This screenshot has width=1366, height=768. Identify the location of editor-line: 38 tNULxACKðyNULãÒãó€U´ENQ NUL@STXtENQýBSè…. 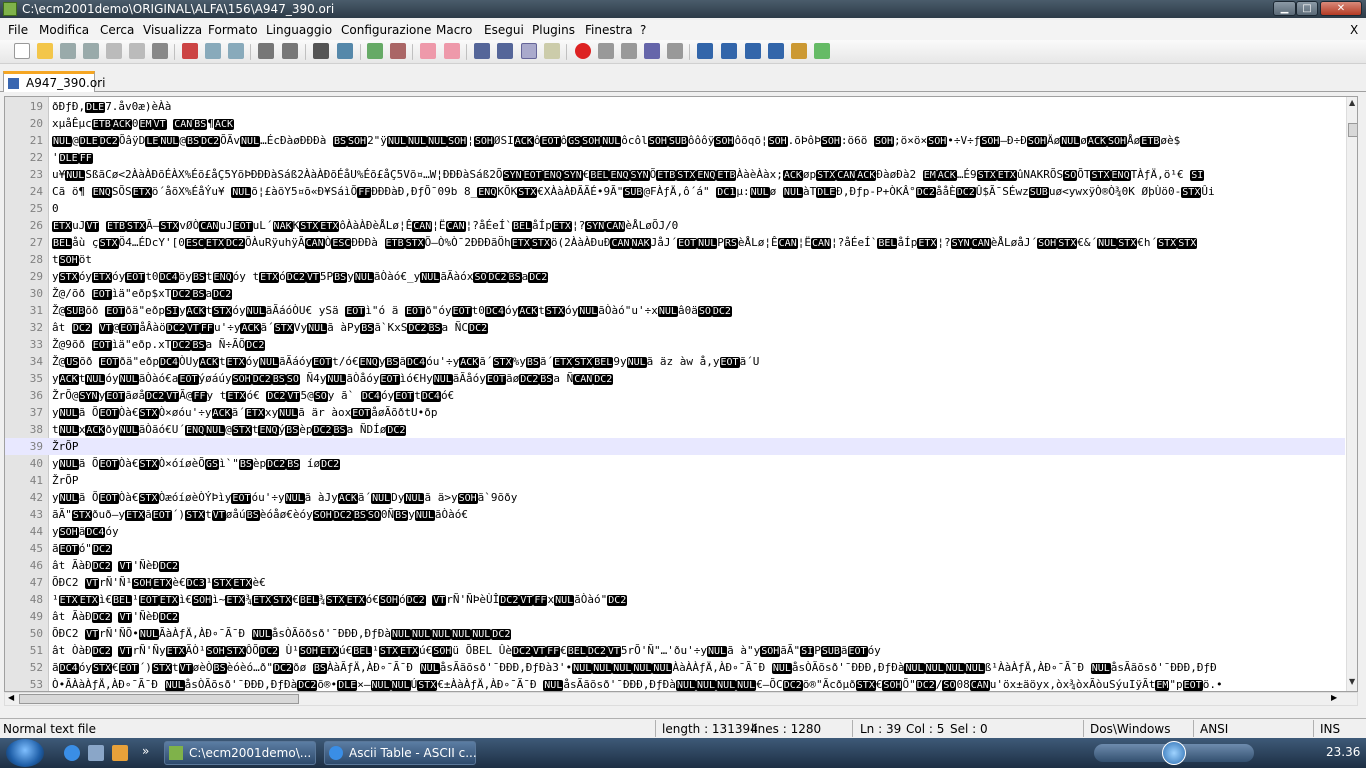
(675, 429).